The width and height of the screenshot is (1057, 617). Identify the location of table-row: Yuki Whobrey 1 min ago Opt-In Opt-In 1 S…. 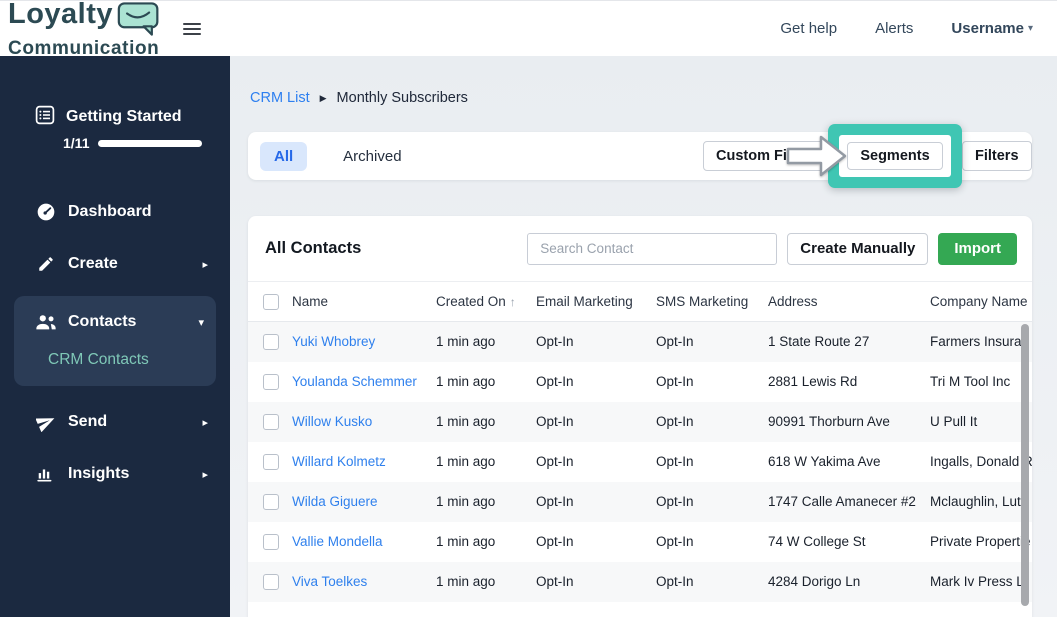
(640, 341).